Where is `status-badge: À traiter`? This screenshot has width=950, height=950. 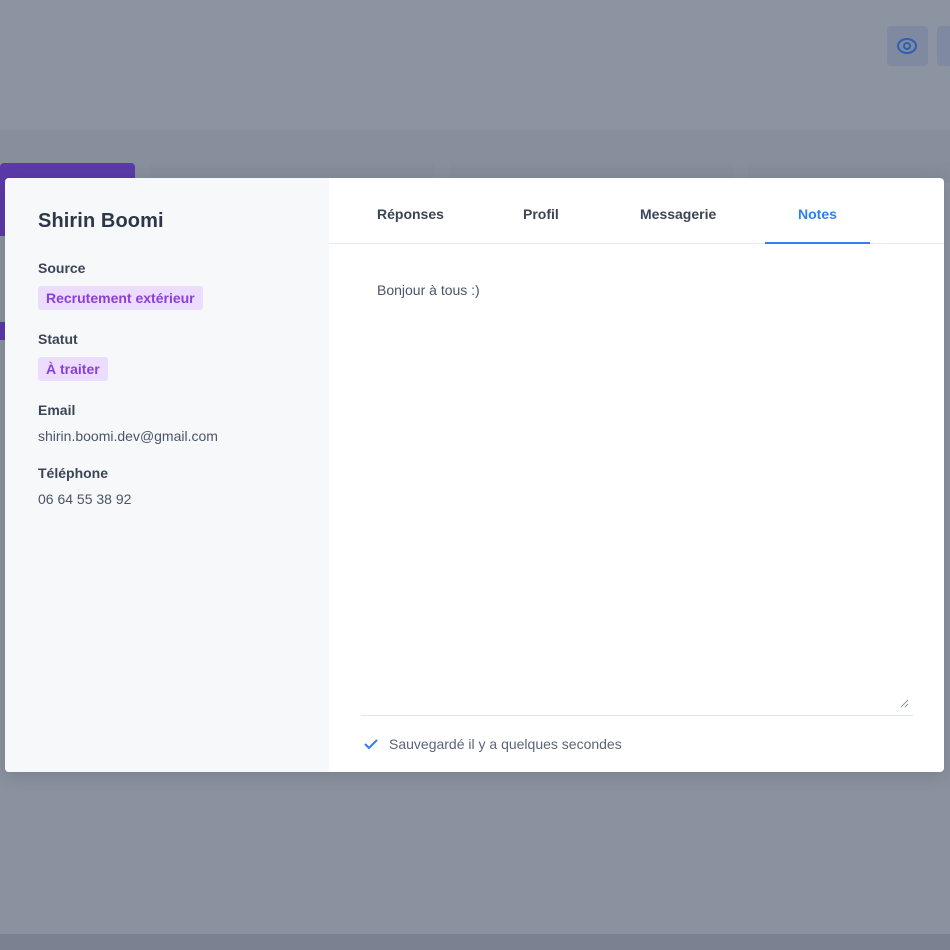
status-badge: À traiter is located at coordinates (73, 369).